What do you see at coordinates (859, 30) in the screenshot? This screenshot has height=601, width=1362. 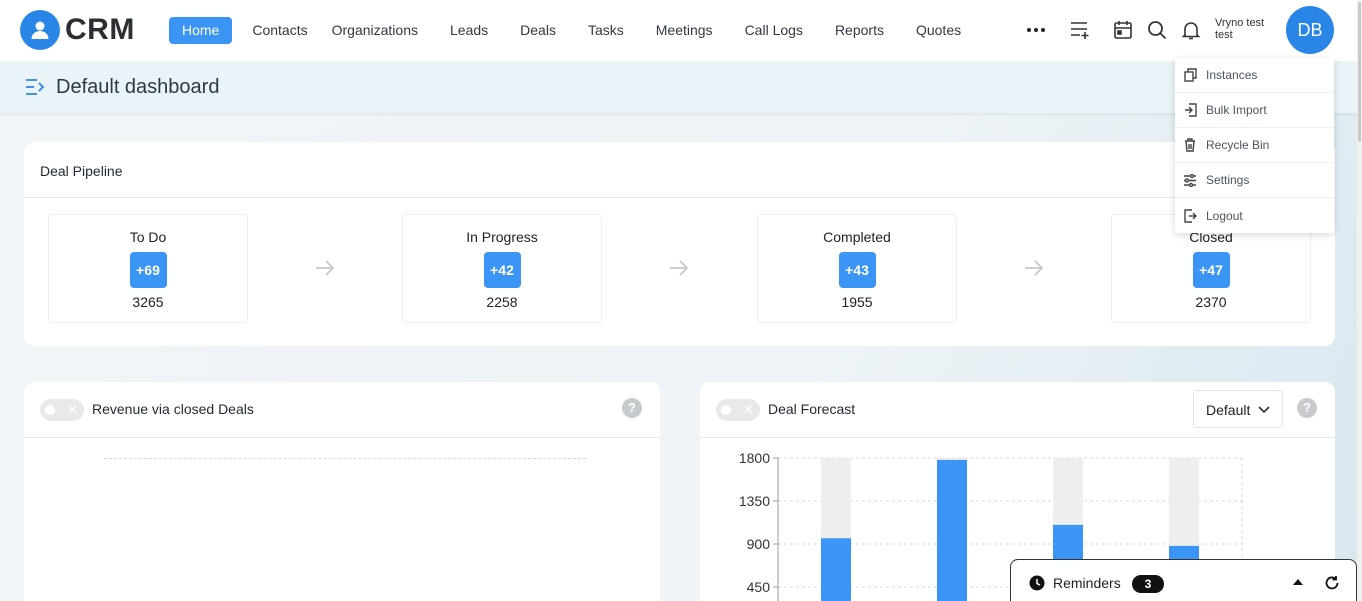 I see `nav-reports: Reports` at bounding box center [859, 30].